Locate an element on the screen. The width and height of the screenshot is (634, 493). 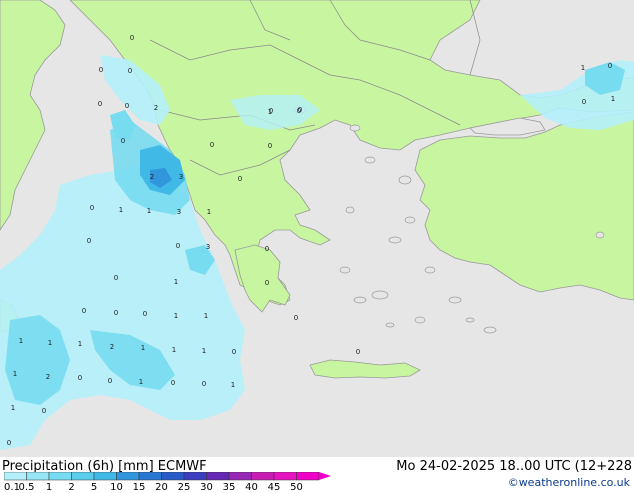
scale-arrow is located at coordinates (325, 476).